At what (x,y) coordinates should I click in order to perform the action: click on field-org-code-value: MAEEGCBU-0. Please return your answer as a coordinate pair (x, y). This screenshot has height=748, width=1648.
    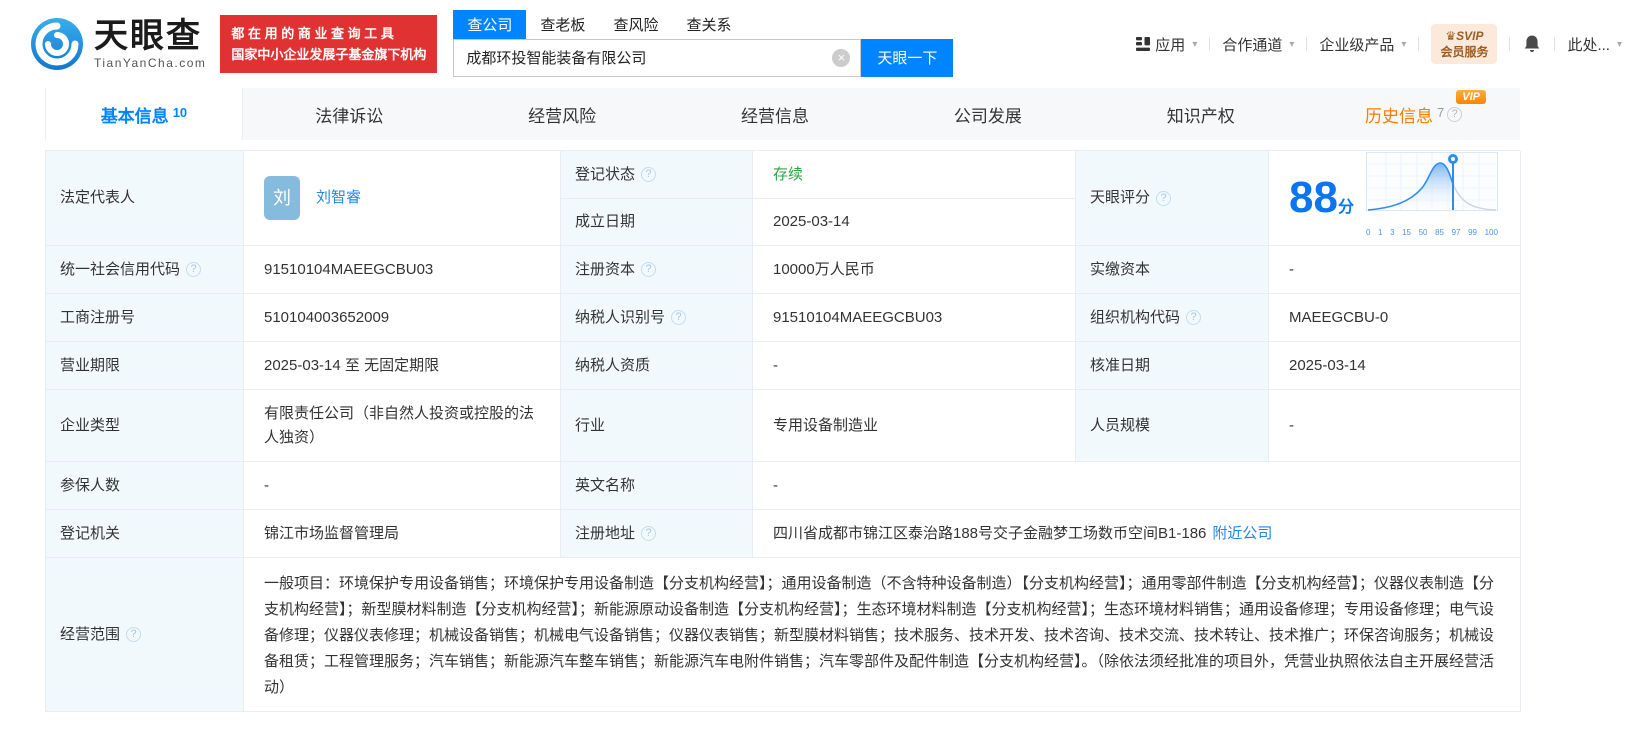
    Looking at the image, I should click on (1395, 318).